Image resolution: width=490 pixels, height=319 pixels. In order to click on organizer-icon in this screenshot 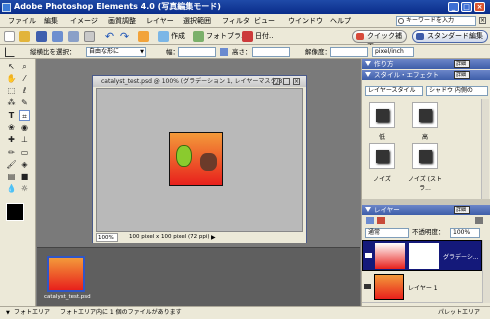, I will do `click(143, 36)`.